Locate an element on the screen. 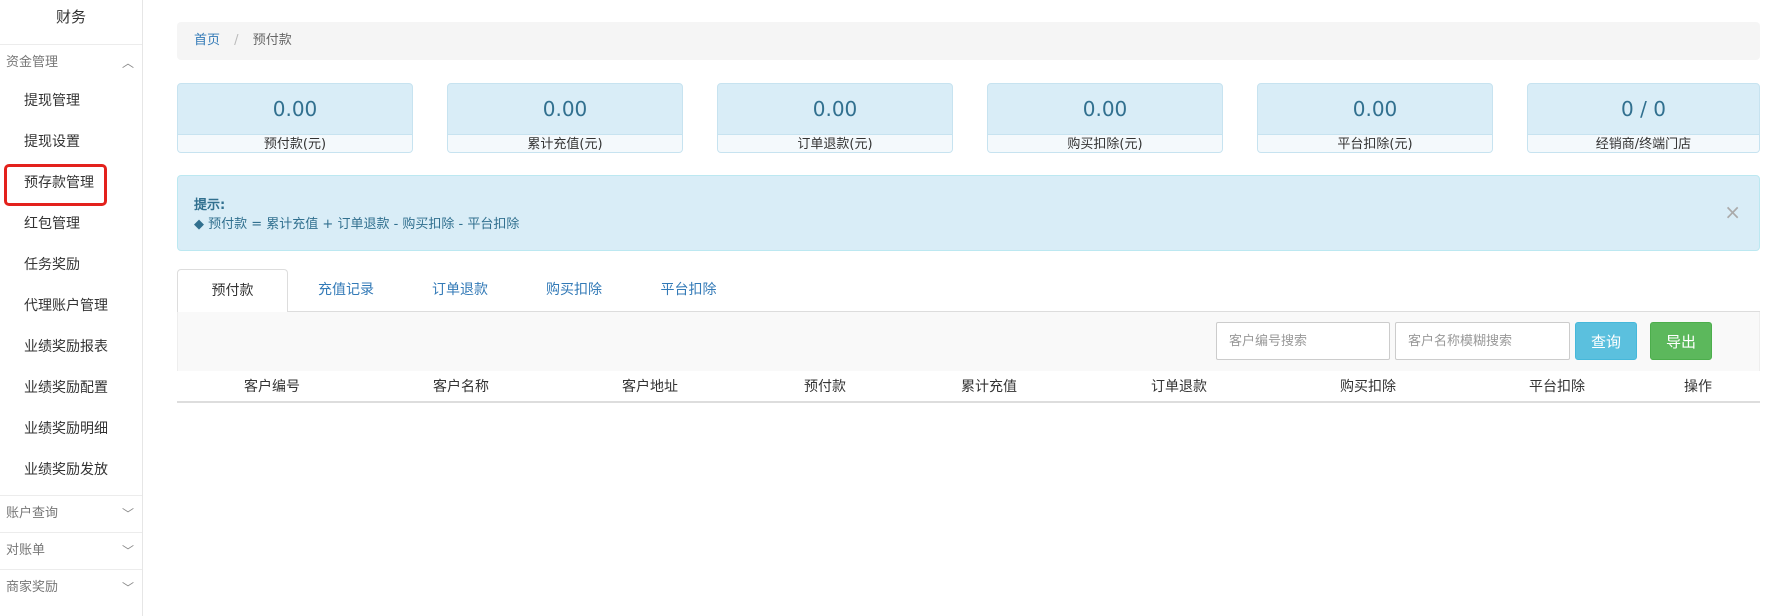 The width and height of the screenshot is (1765, 616). tab-prepaid: 预付款 is located at coordinates (232, 291).